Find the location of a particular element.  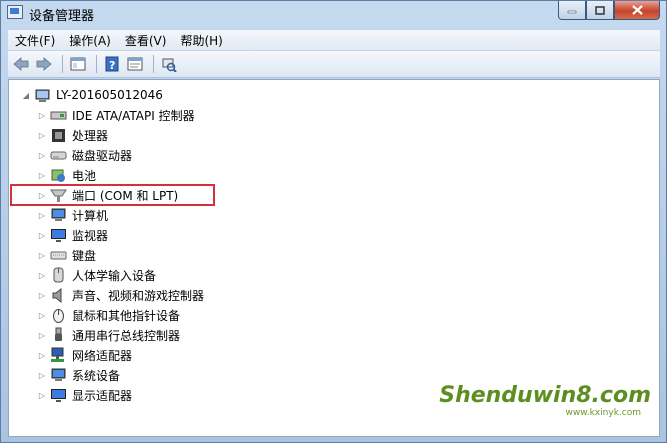

tree-item-label: 声音、视频和游戏控制器 is located at coordinates (138, 295).